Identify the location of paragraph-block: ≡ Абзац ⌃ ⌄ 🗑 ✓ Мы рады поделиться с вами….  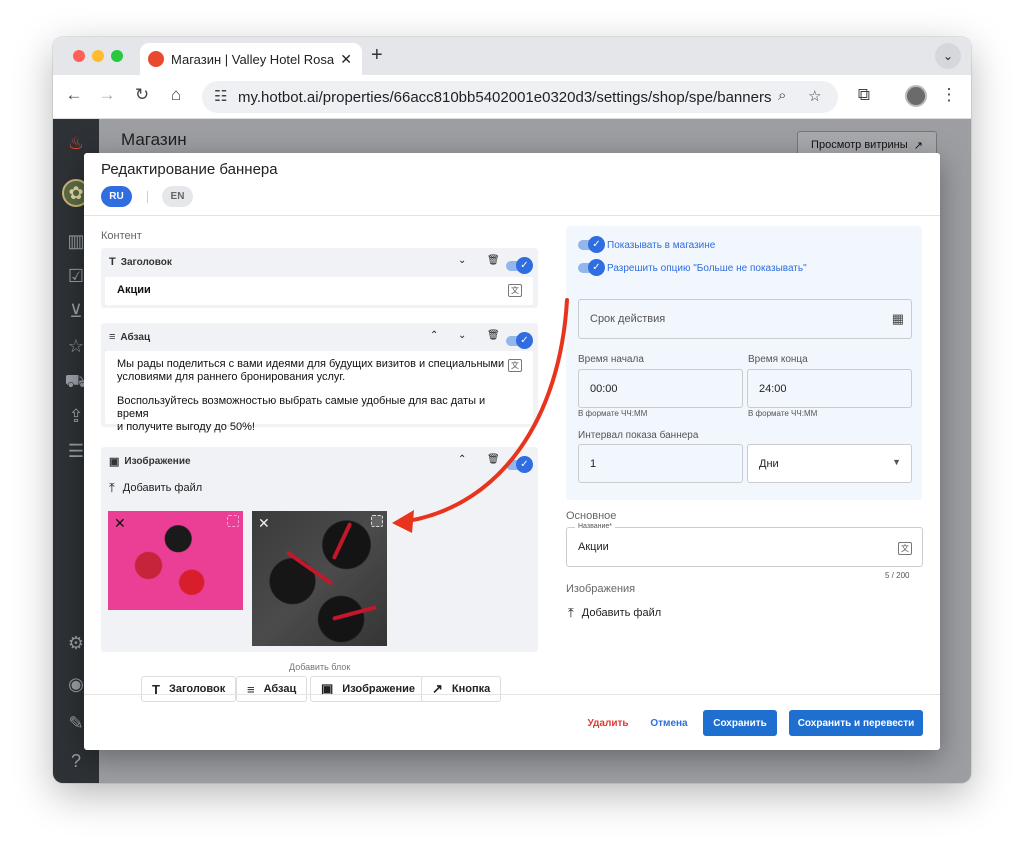
(319, 378).